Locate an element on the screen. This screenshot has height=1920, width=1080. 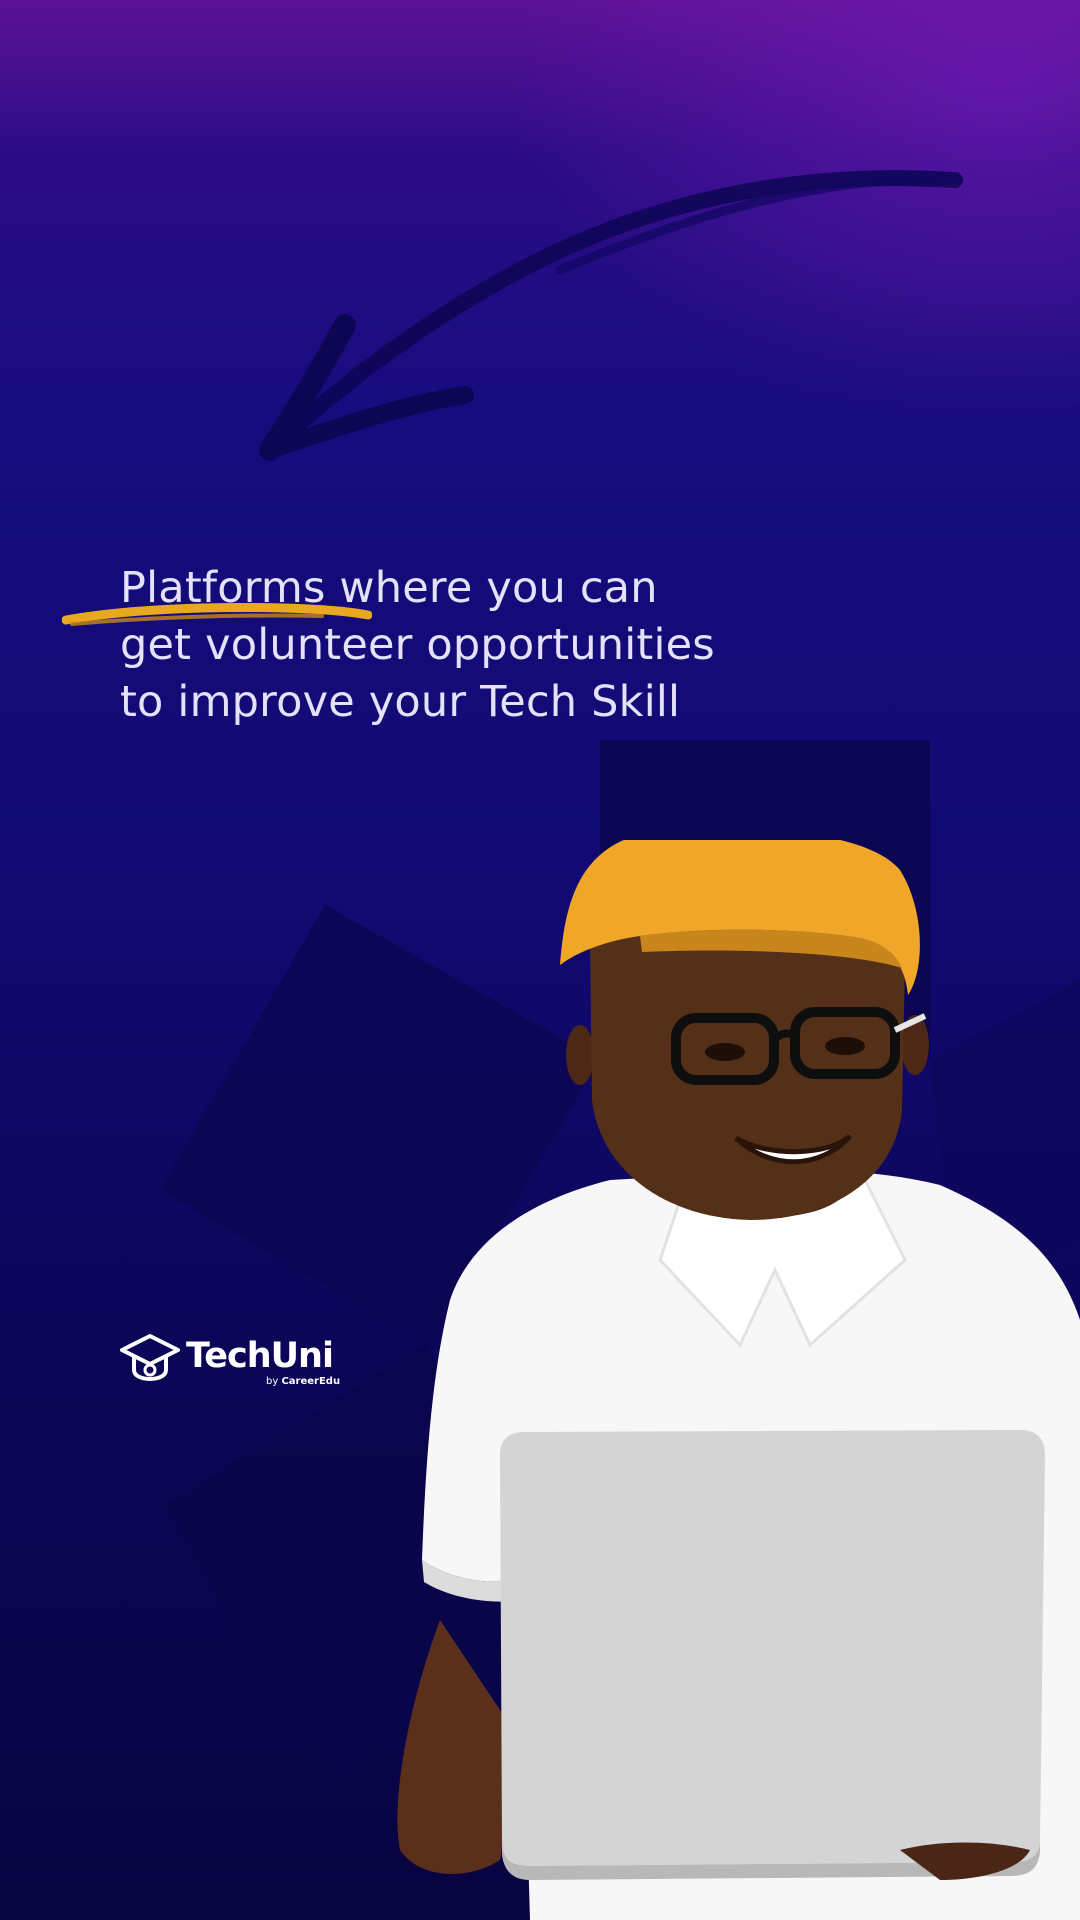
arrow-down-left-brush-icon is located at coordinates (611, 315).